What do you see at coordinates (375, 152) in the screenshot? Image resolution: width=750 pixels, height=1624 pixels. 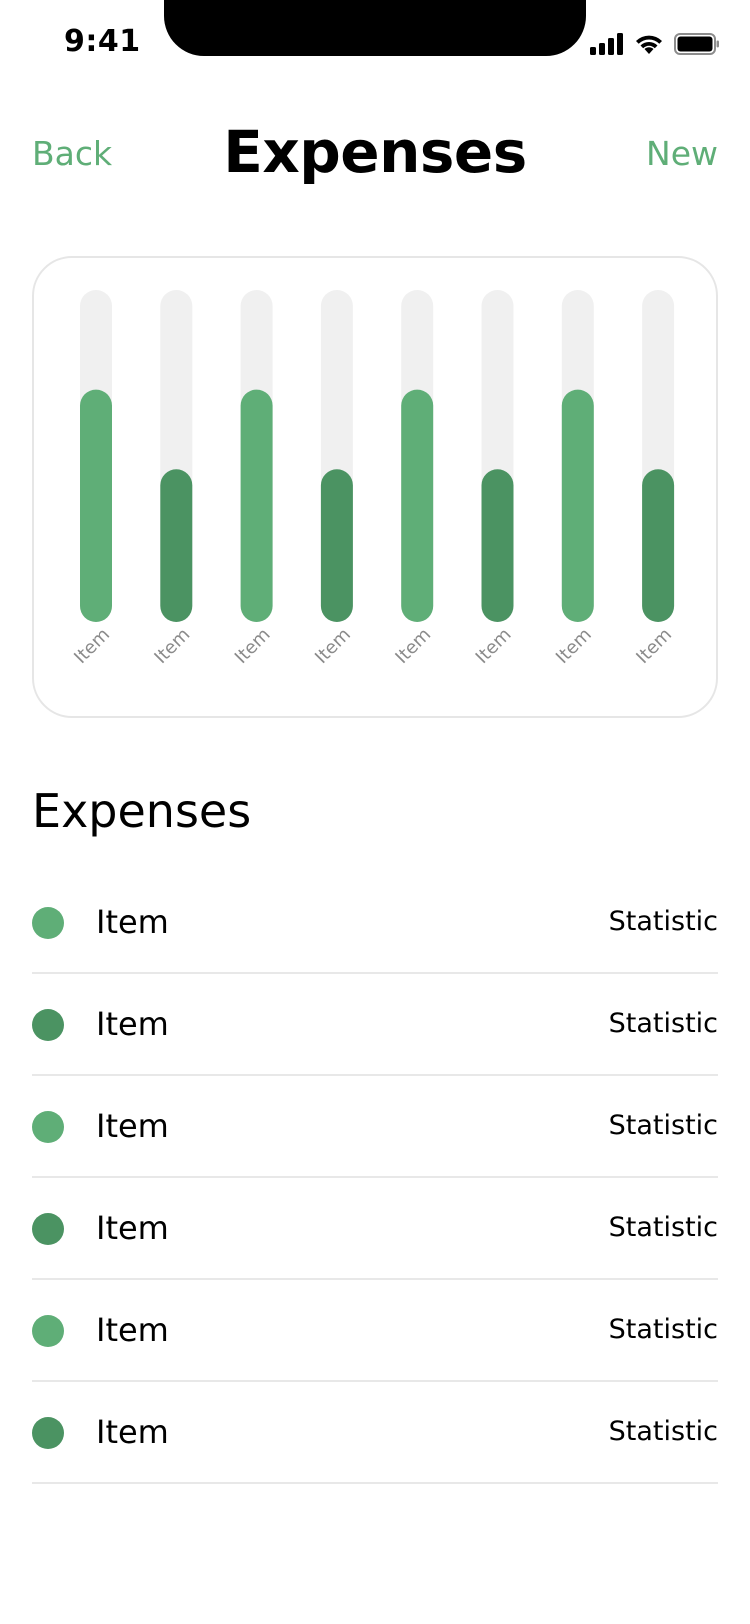 I see `page-title: Expenses` at bounding box center [375, 152].